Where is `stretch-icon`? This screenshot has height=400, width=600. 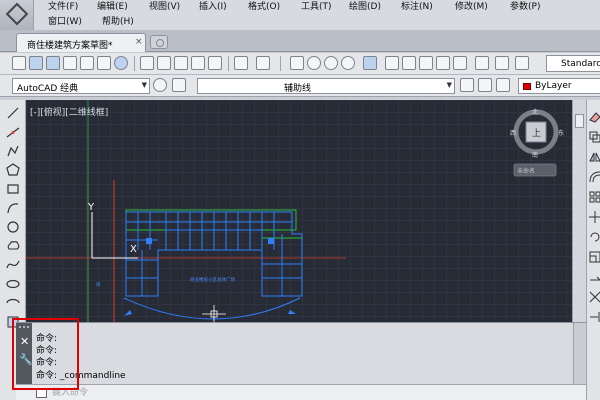
stretch-icon is located at coordinates (594, 277).